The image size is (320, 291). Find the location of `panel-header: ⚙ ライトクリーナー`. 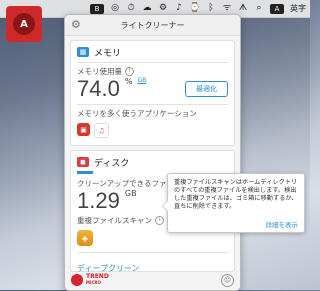

panel-header: ⚙ ライトクリーナー is located at coordinates (152, 25).